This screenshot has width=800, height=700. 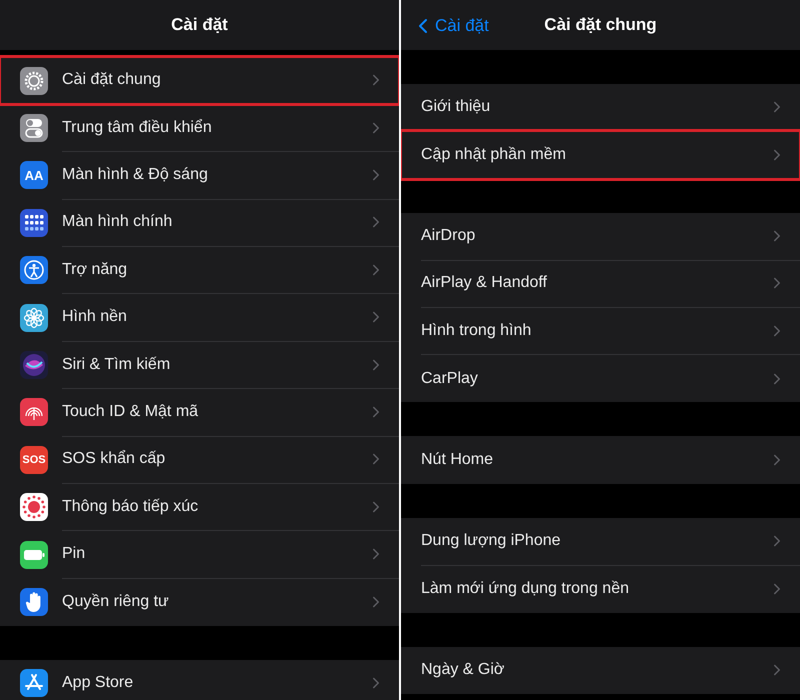 I want to click on settings-row: Cài đặt chung, so click(x=199, y=80).